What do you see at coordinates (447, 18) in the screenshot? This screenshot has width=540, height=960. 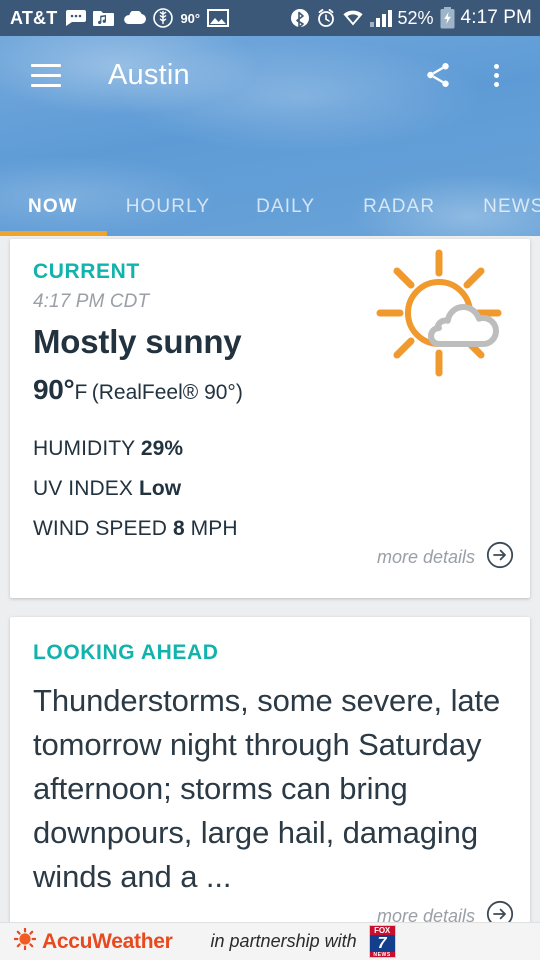 I see `battery-charging-icon` at bounding box center [447, 18].